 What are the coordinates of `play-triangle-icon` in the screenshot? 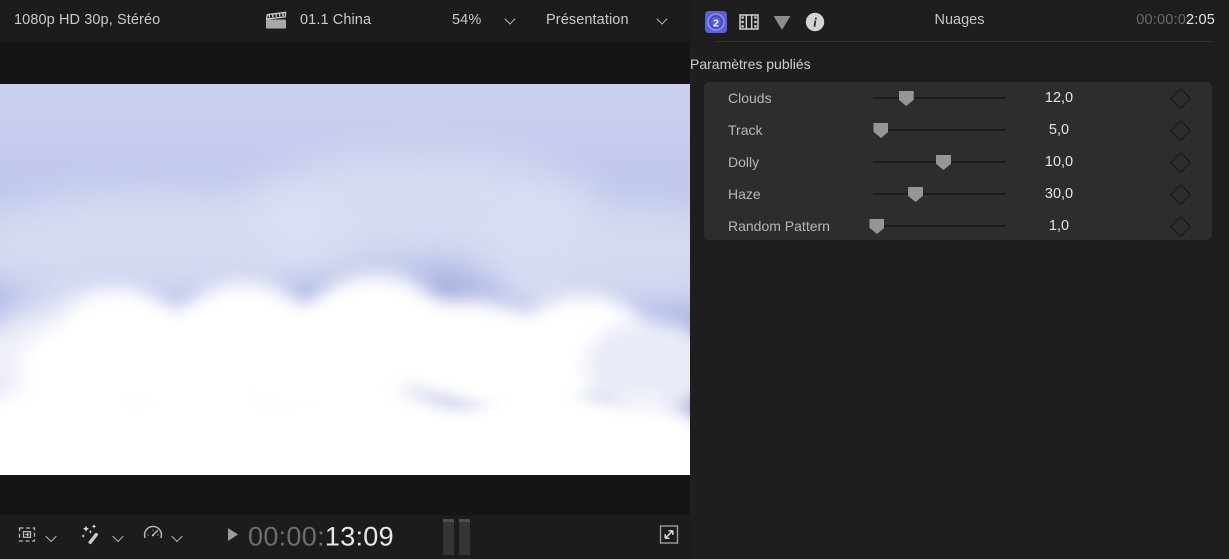 It's located at (233, 537).